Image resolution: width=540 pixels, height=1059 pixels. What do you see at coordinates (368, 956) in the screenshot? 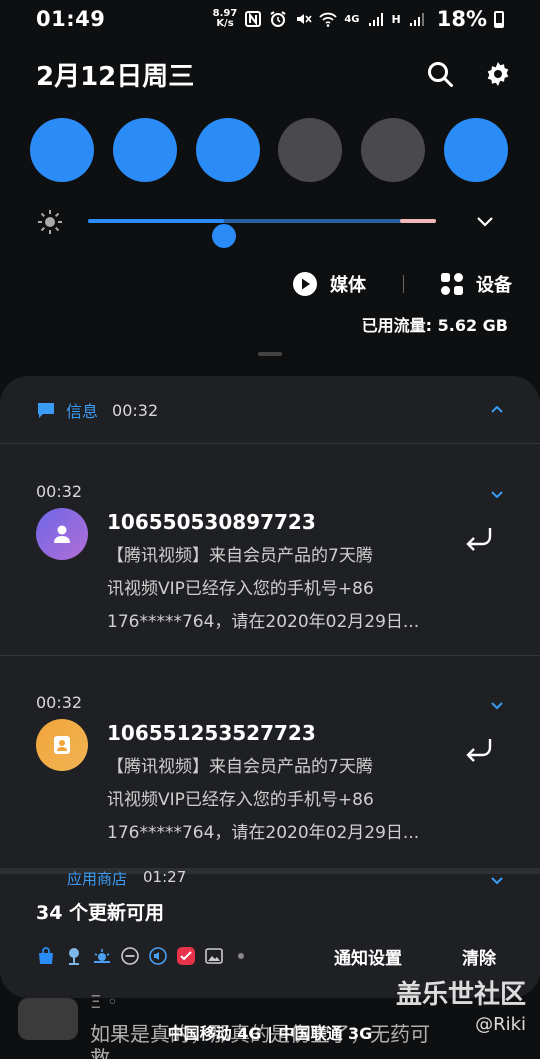
I see `notification-settings-button: 通知设置` at bounding box center [368, 956].